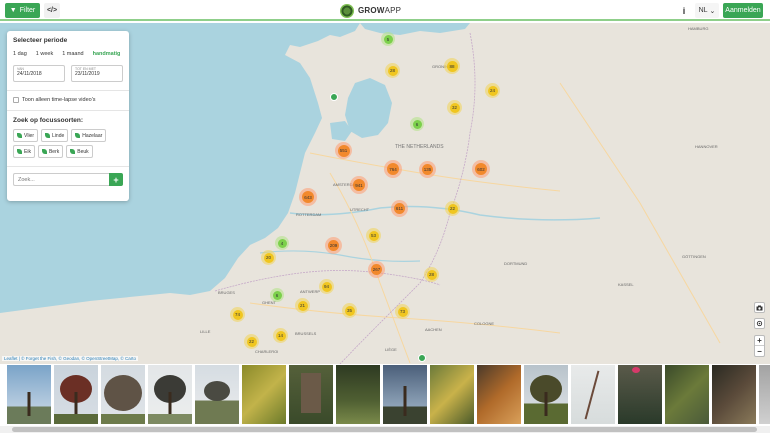 This screenshot has width=770, height=433. What do you see at coordinates (326, 286) in the screenshot?
I see `cluster-marker: 94` at bounding box center [326, 286].